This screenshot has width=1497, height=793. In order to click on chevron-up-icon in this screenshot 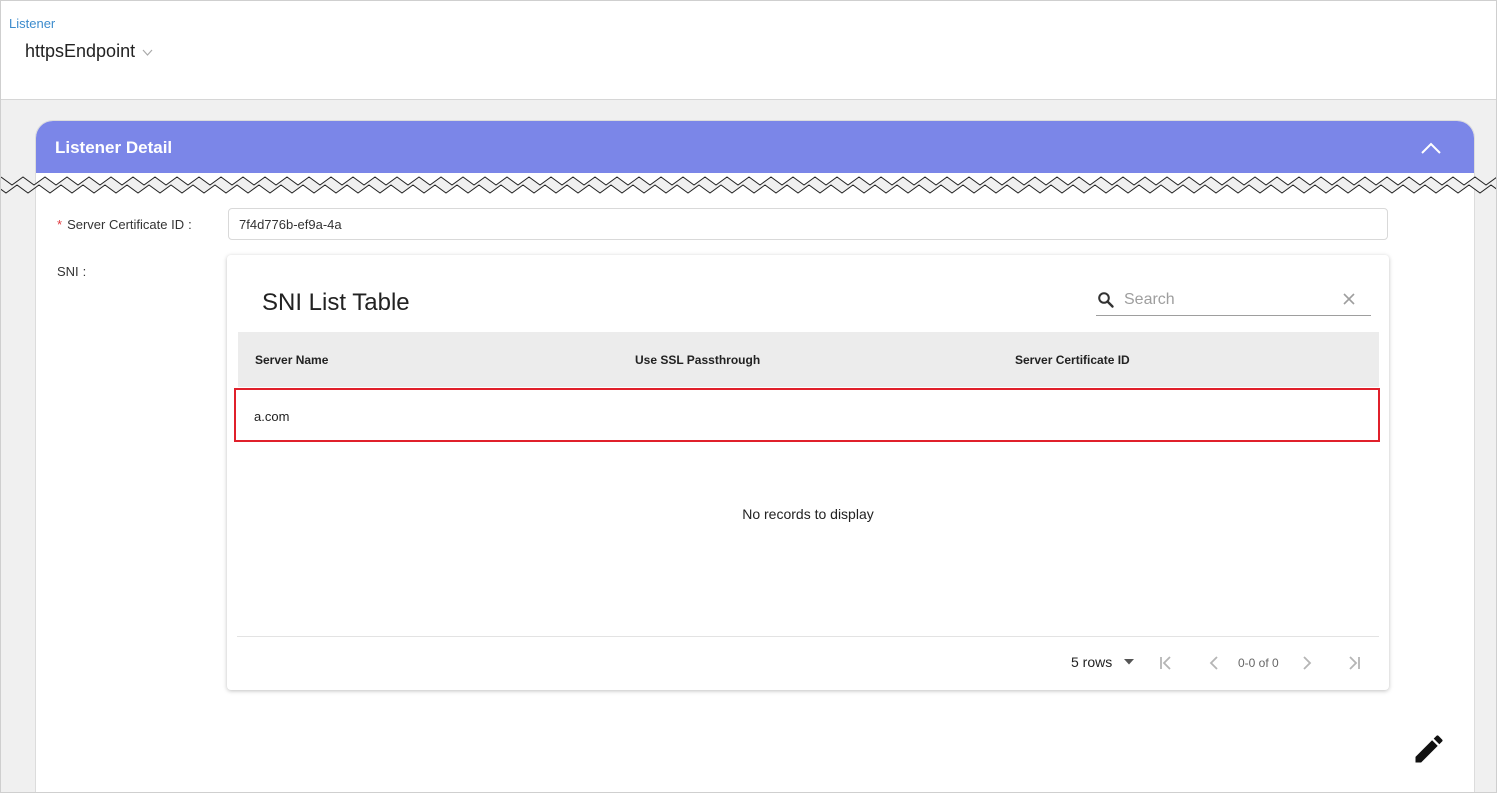, I will do `click(1431, 148)`.